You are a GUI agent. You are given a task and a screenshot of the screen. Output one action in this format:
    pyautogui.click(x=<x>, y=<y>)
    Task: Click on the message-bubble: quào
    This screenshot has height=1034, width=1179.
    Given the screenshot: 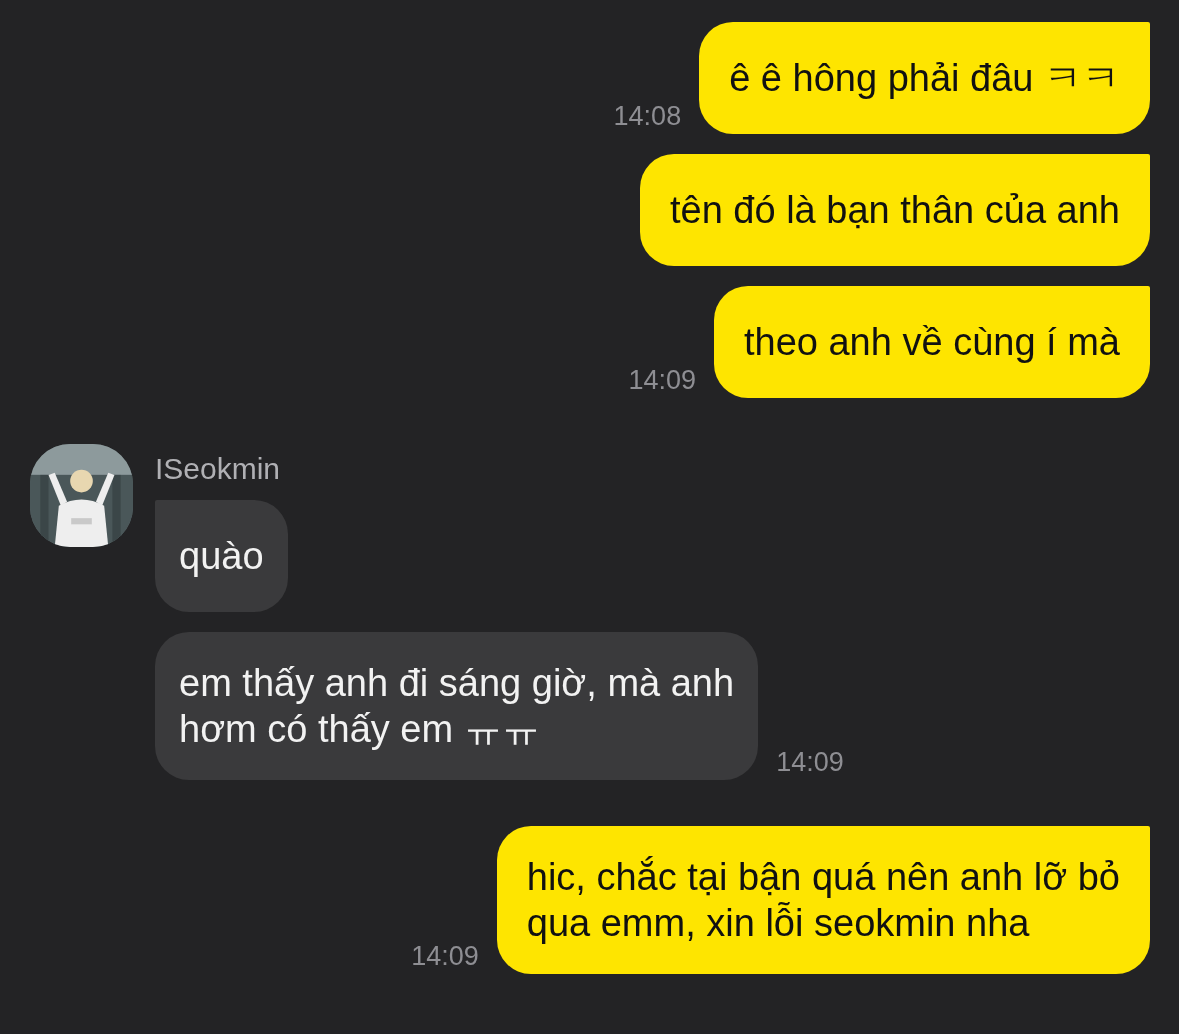 What is the action you would take?
    pyautogui.click(x=221, y=556)
    